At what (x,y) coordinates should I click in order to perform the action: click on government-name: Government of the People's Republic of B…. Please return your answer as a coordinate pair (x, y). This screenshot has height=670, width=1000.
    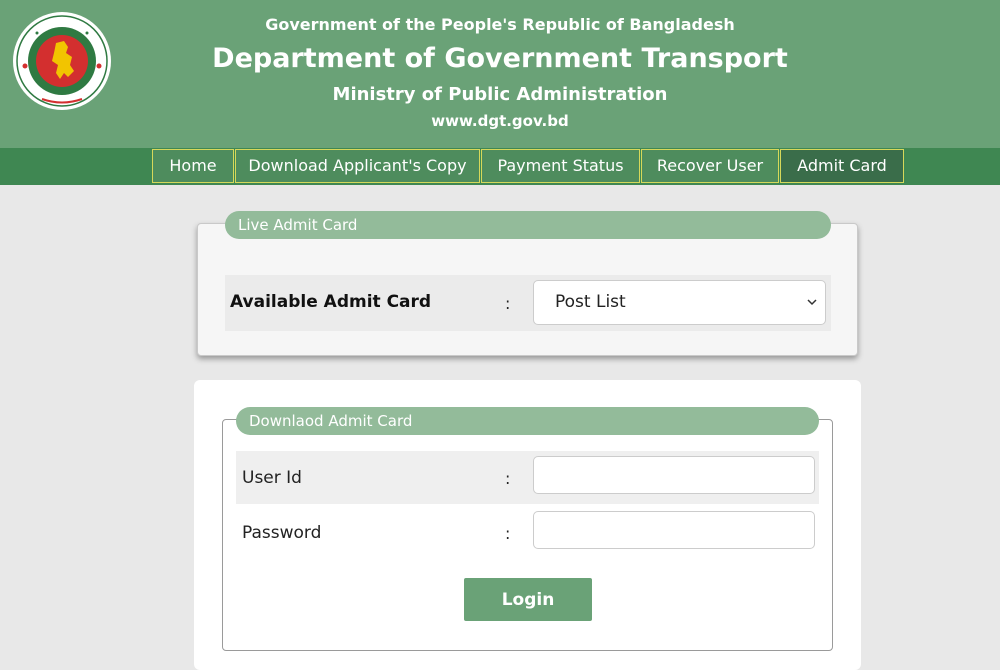
    Looking at the image, I should click on (500, 24).